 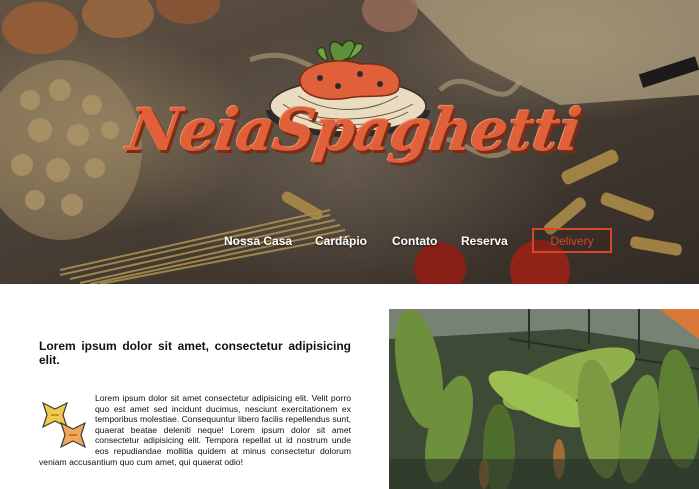 What do you see at coordinates (258, 241) in the screenshot?
I see `nav-link-nossa-casa: Nossa Casa` at bounding box center [258, 241].